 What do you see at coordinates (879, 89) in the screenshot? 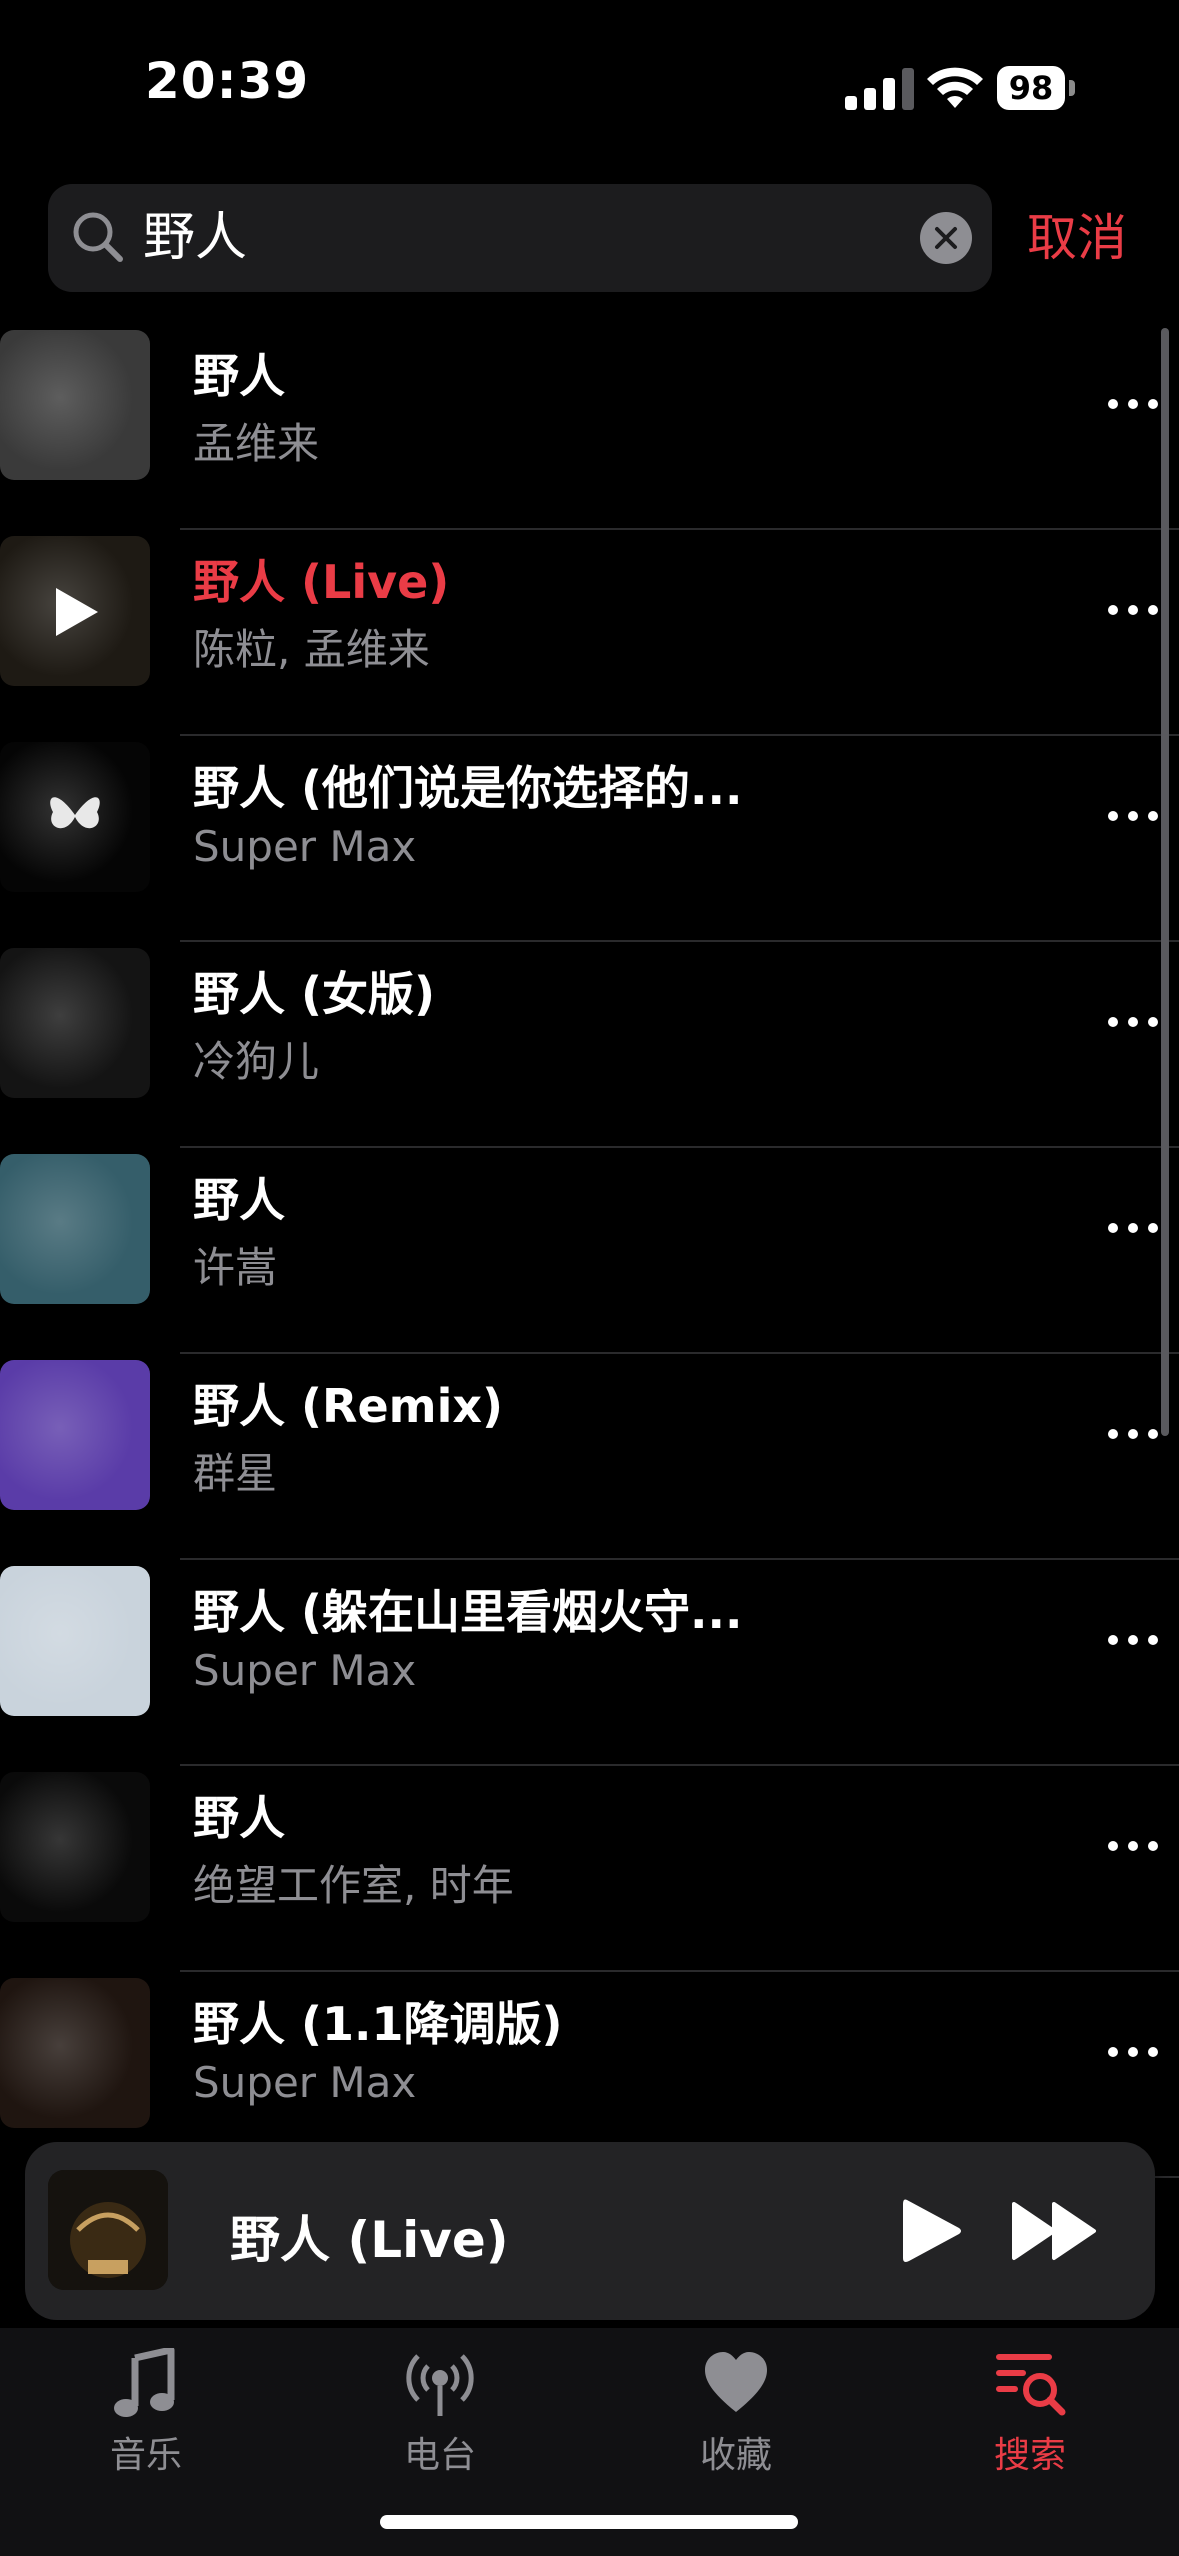
I see `cellular-signal-icon` at bounding box center [879, 89].